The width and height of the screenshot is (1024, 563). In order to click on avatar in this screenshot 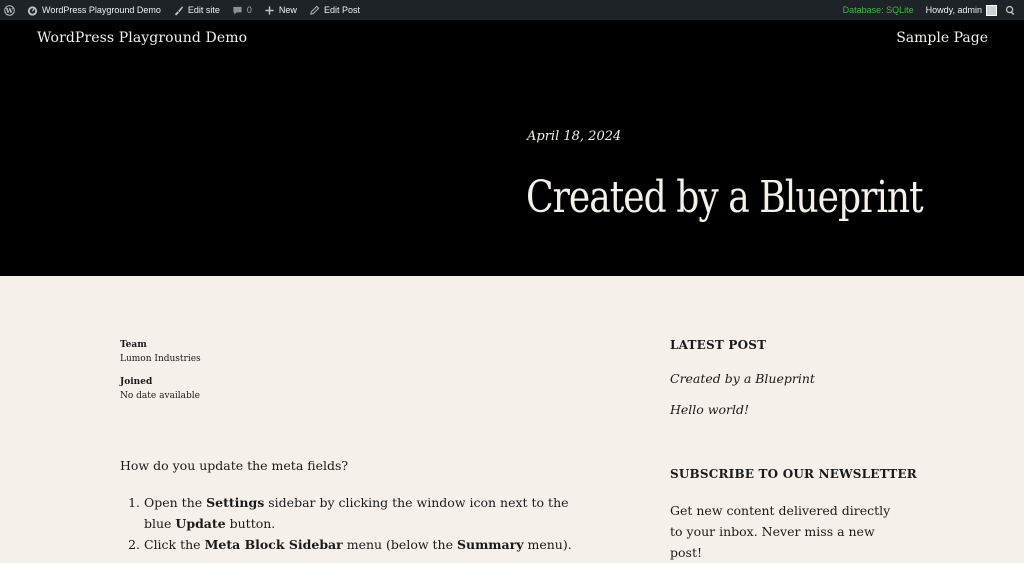, I will do `click(991, 10)`.